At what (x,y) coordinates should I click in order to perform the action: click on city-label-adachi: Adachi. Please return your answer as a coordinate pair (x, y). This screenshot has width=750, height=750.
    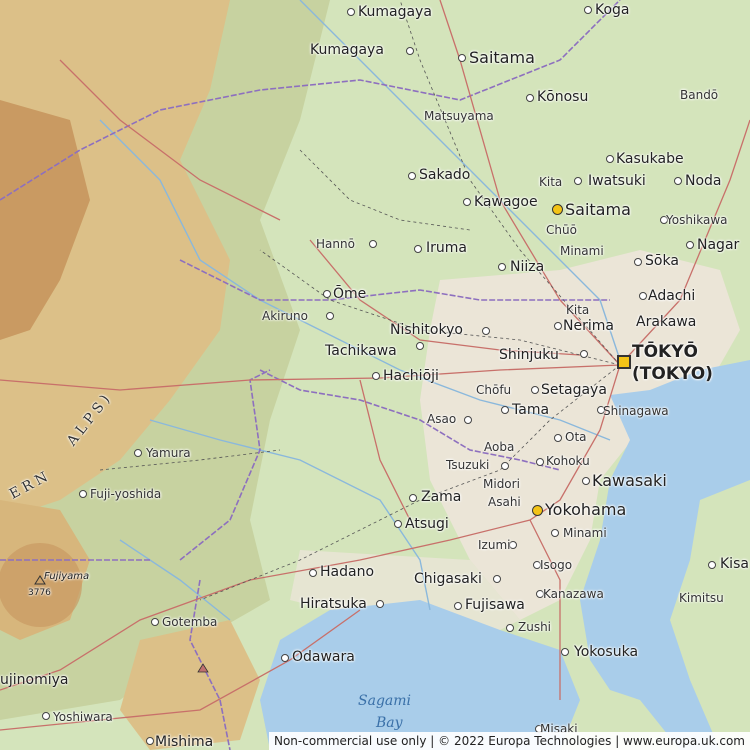
    Looking at the image, I should click on (672, 296).